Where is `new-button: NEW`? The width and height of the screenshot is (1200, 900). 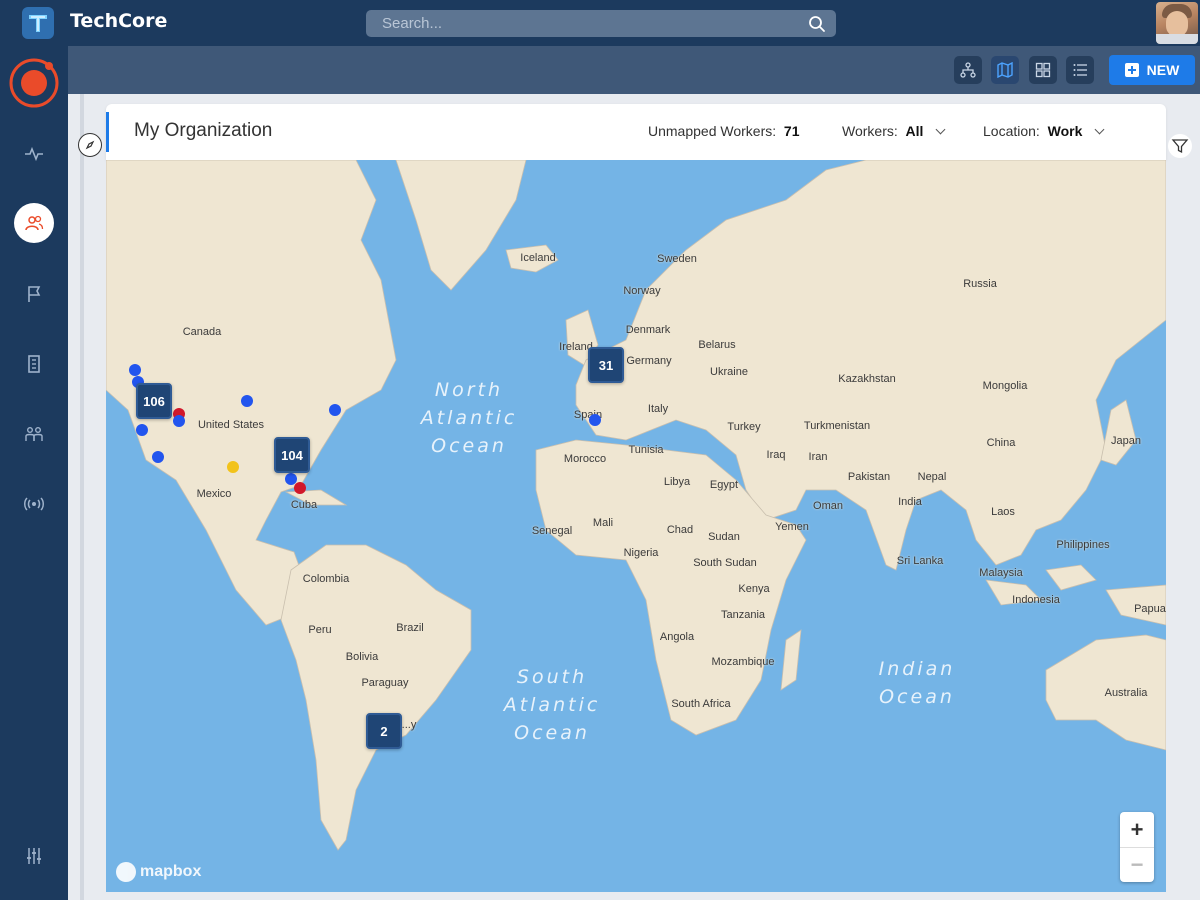
new-button: NEW is located at coordinates (1152, 70).